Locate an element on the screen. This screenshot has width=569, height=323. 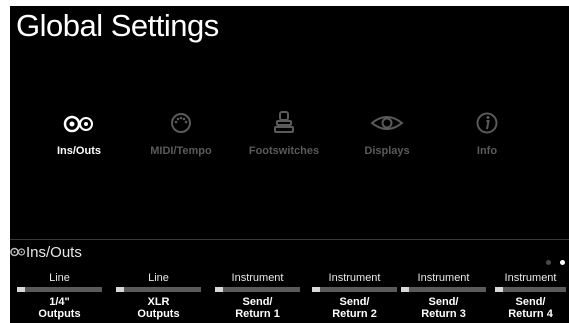
category-displays: Displays is located at coordinates (387, 131).